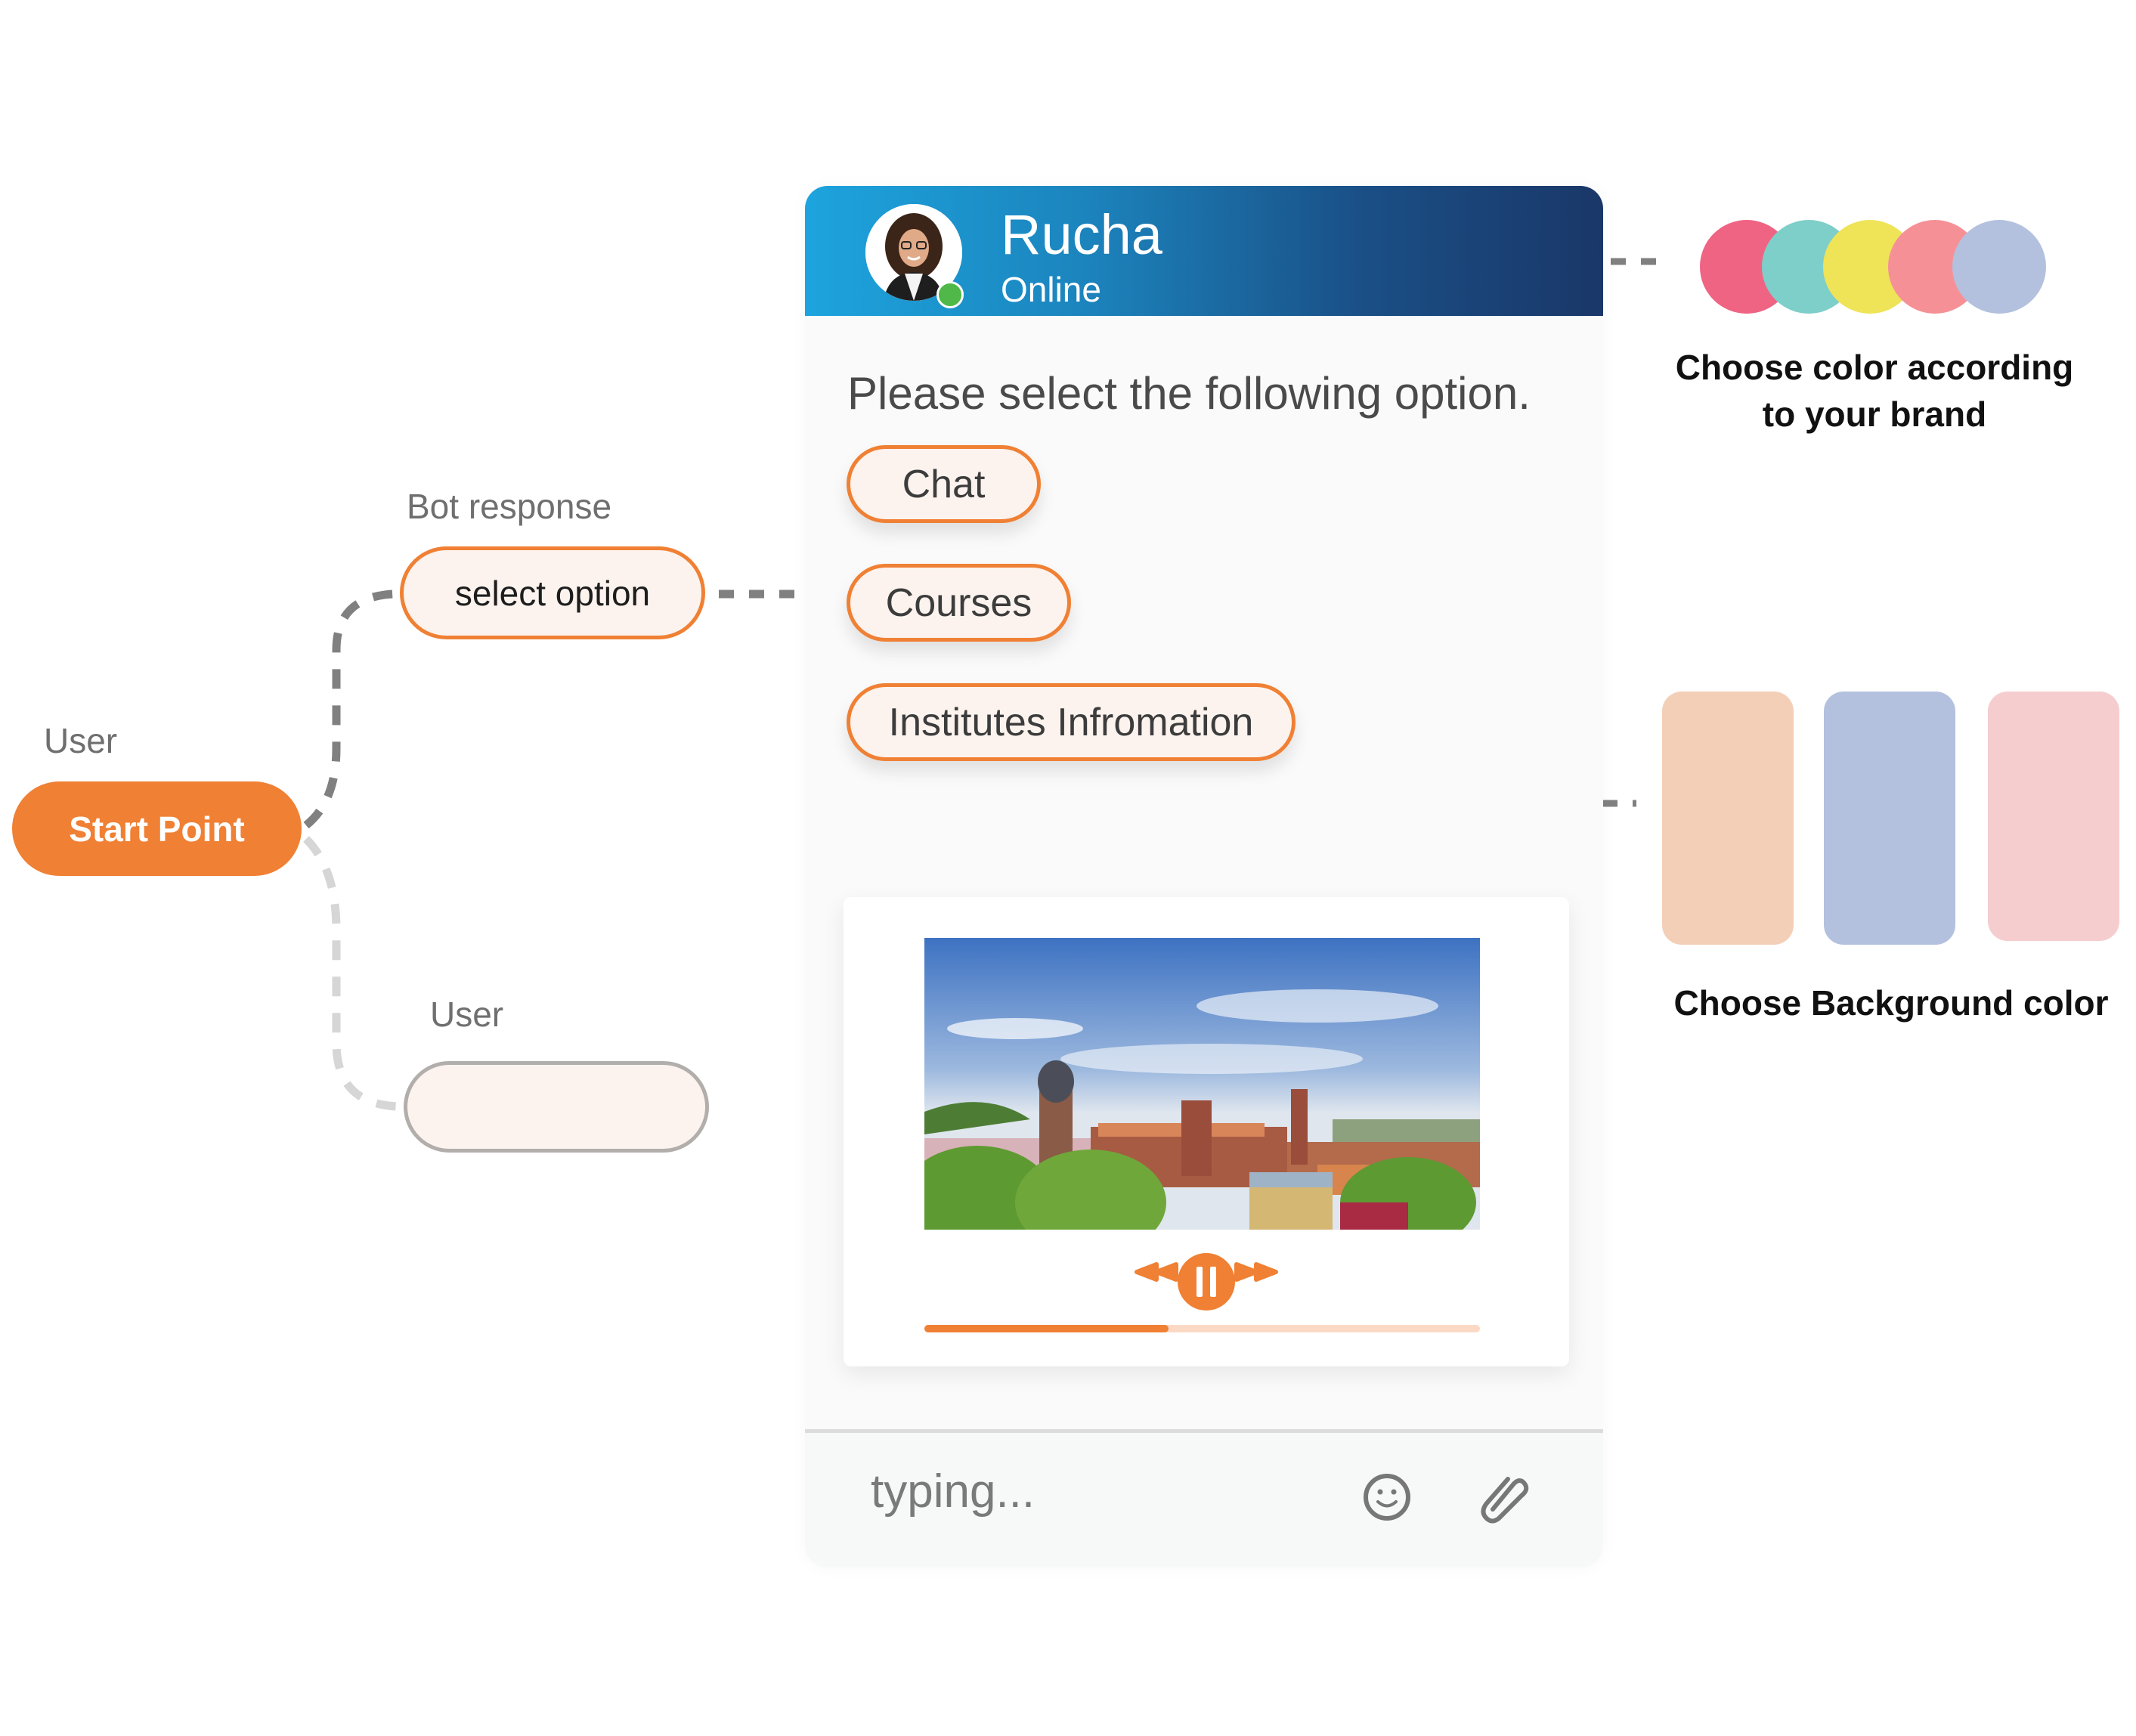 The image size is (2136, 1736). Describe the element at coordinates (1157, 1272) in the screenshot. I see `rewind-icon` at that location.